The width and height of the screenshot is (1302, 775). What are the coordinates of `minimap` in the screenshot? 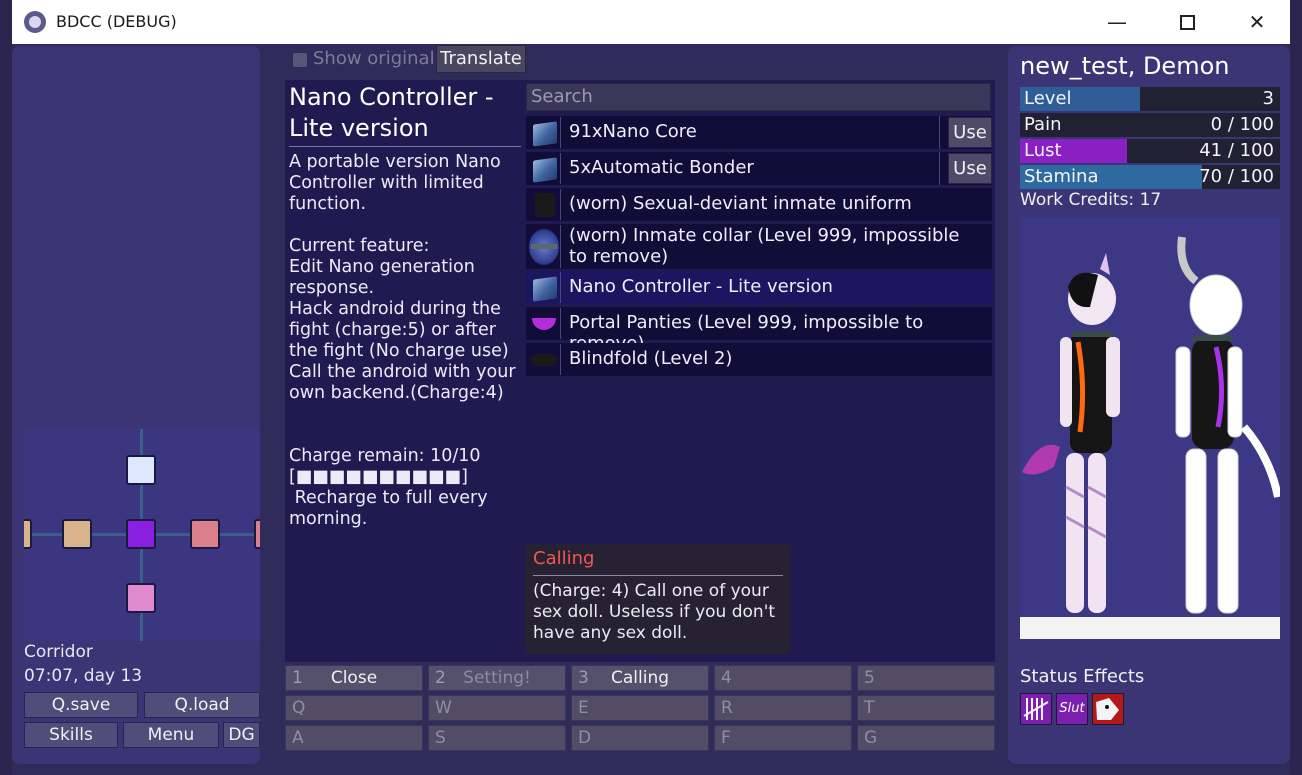 It's located at (142, 535).